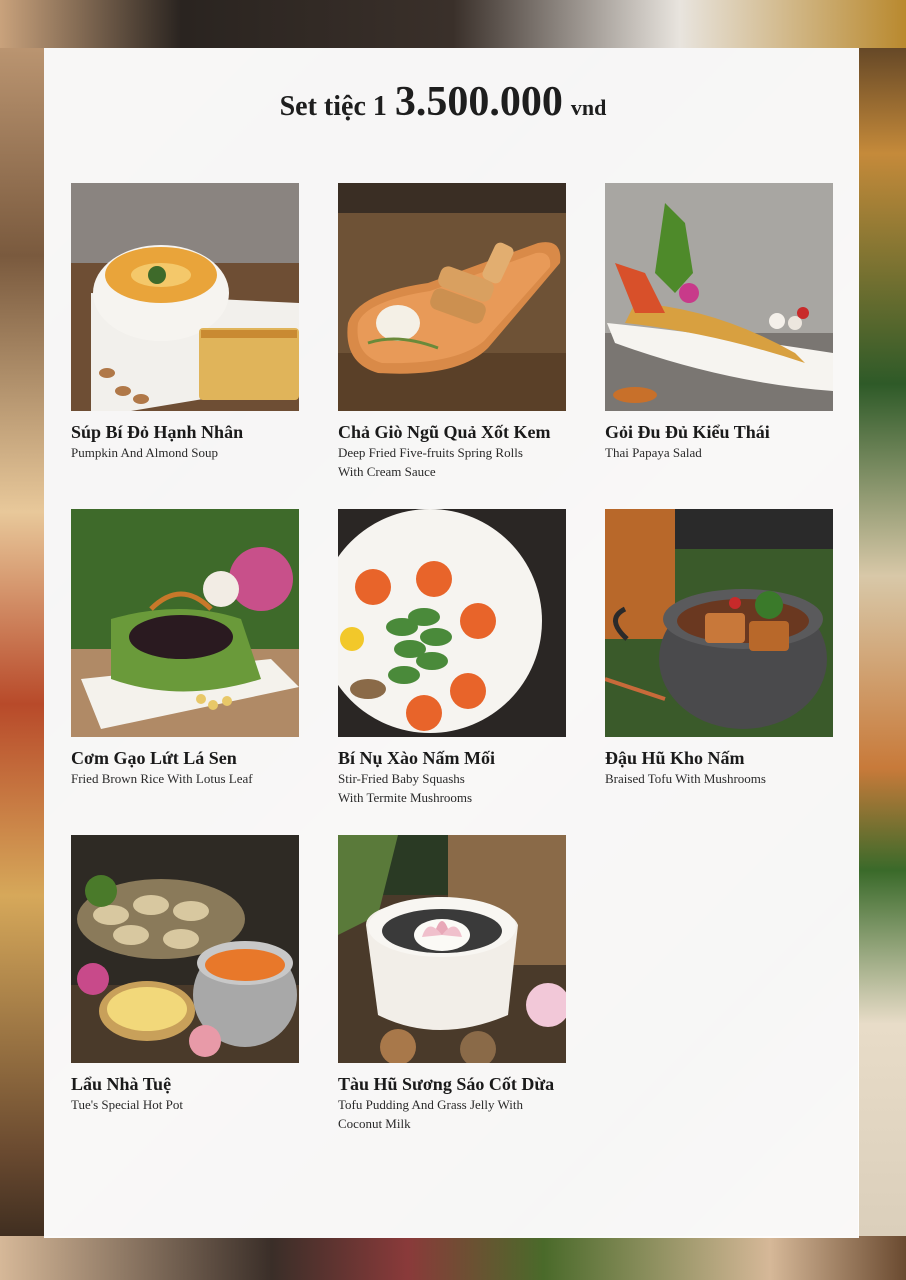 This screenshot has width=906, height=1280. What do you see at coordinates (687, 432) in the screenshot?
I see `dish-name: Gỏi Đu Đủ Kiểu Thái` at bounding box center [687, 432].